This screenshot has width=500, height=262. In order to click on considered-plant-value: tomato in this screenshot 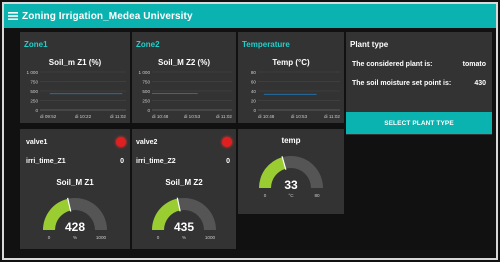, I will do `click(474, 64)`.